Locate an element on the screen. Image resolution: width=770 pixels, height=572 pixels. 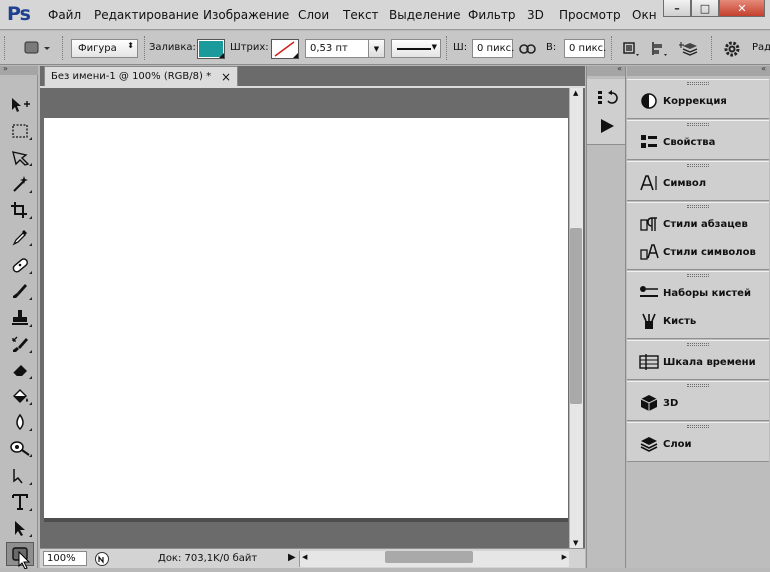
history-dock: « is located at coordinates (606, 316).